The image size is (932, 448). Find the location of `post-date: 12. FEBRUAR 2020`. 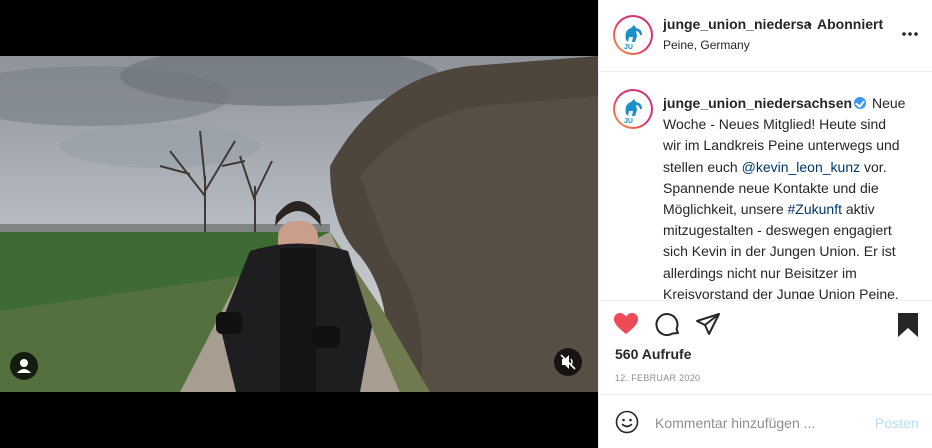

post-date: 12. FEBRUAR 2020 is located at coordinates (657, 378).